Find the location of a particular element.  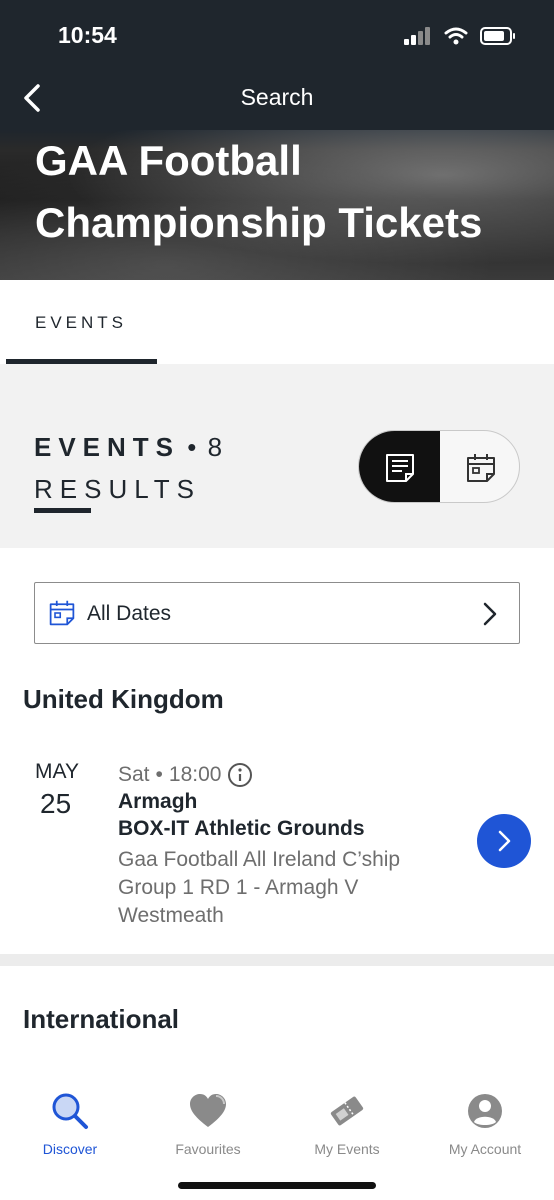

event-datetime: Sat • 18:00 is located at coordinates (185, 775).